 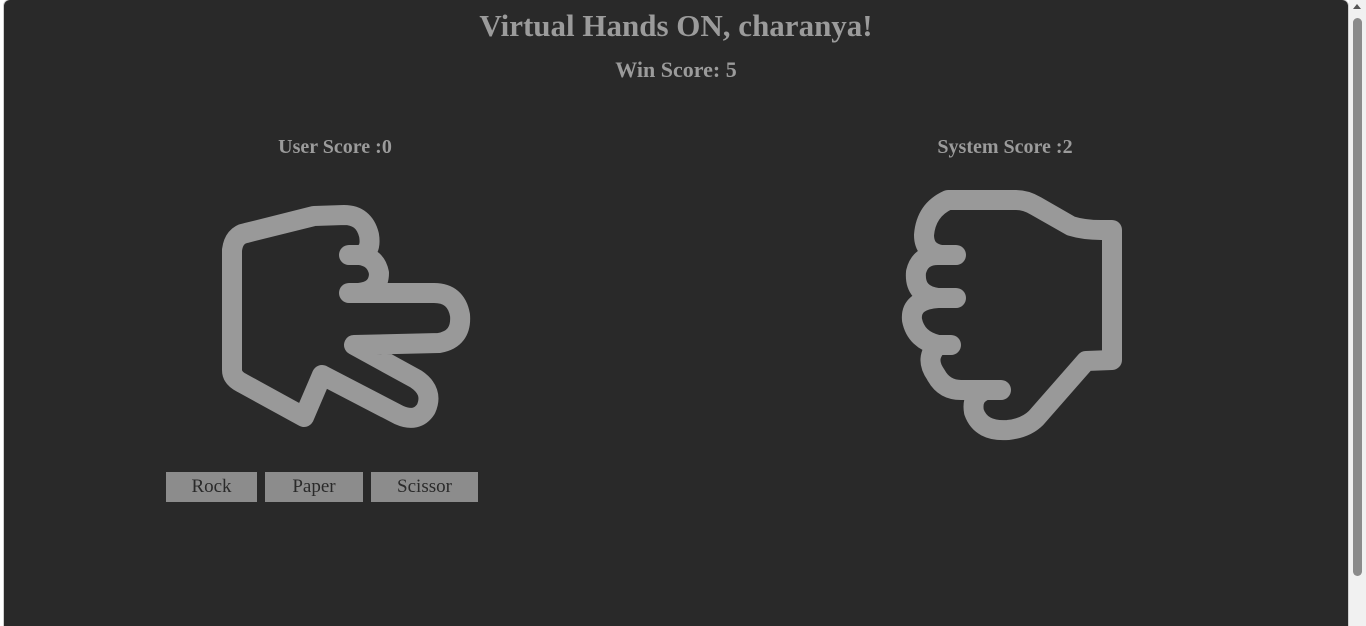 What do you see at coordinates (335, 147) in the screenshot?
I see `user-score: User Score :0` at bounding box center [335, 147].